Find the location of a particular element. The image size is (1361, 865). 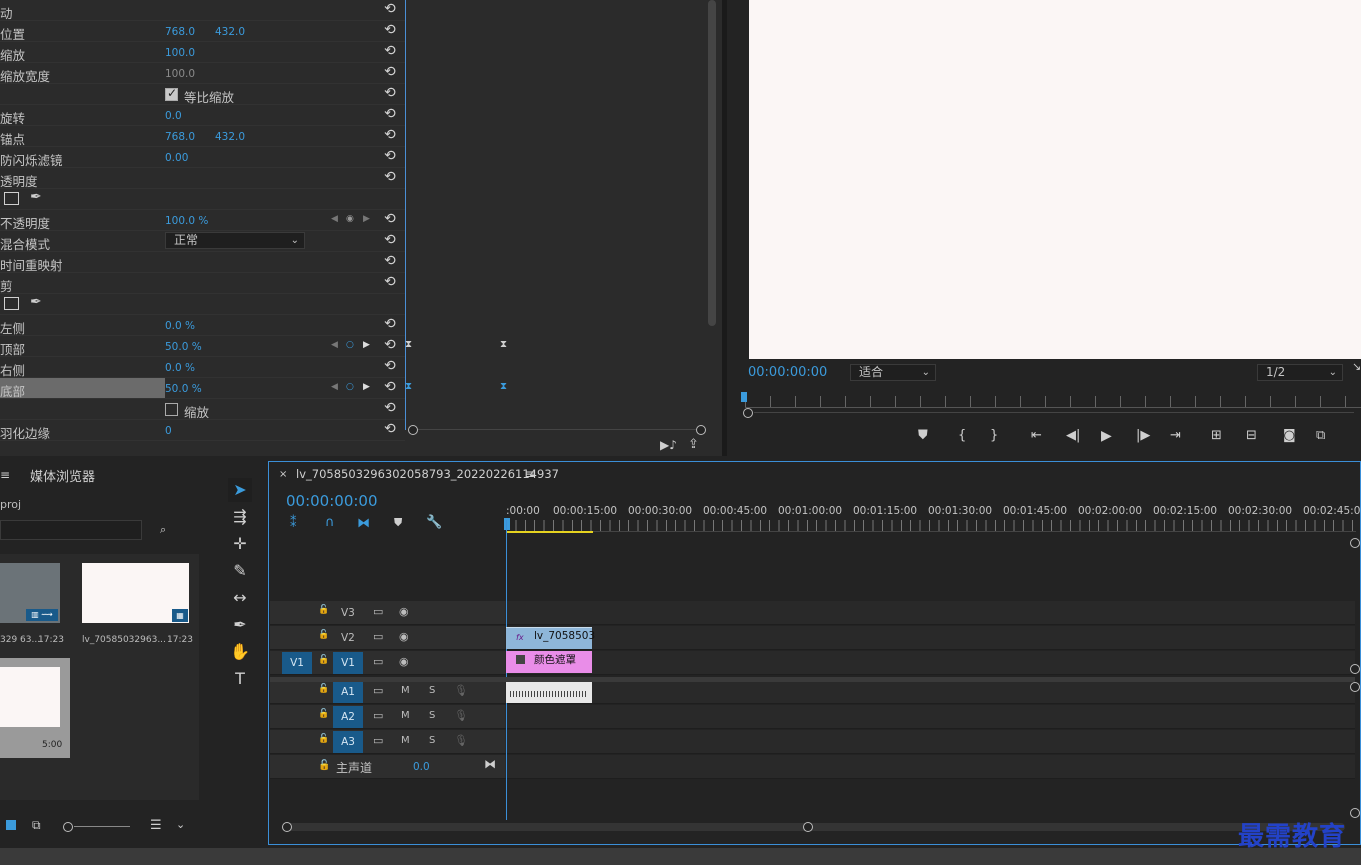

prev-keyframe-icon: ◀ is located at coordinates (334, 345).